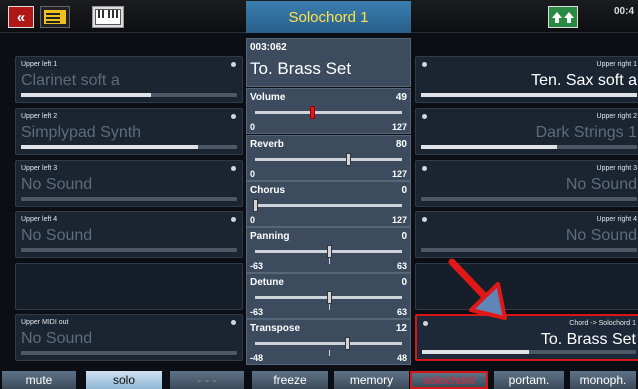  I want to click on param-transpose: Transpose 12 -48 48, so click(328, 342).